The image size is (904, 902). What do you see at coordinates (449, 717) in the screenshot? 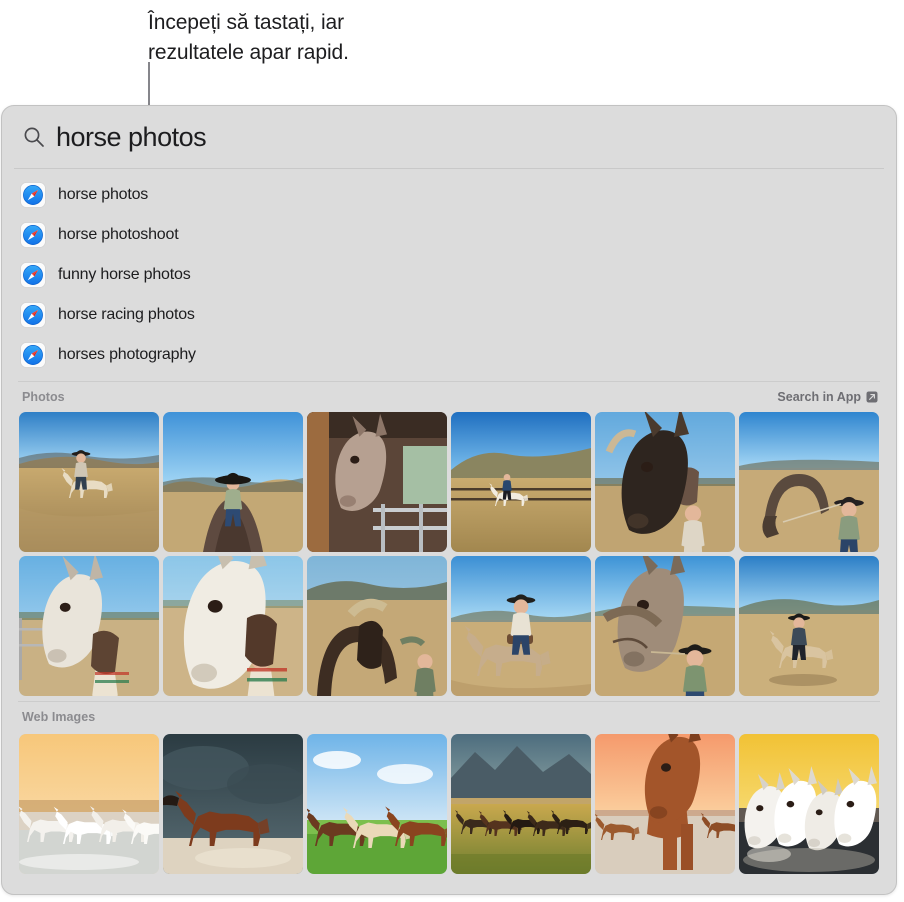
I see `web-images-section-header: Web Images` at bounding box center [449, 717].